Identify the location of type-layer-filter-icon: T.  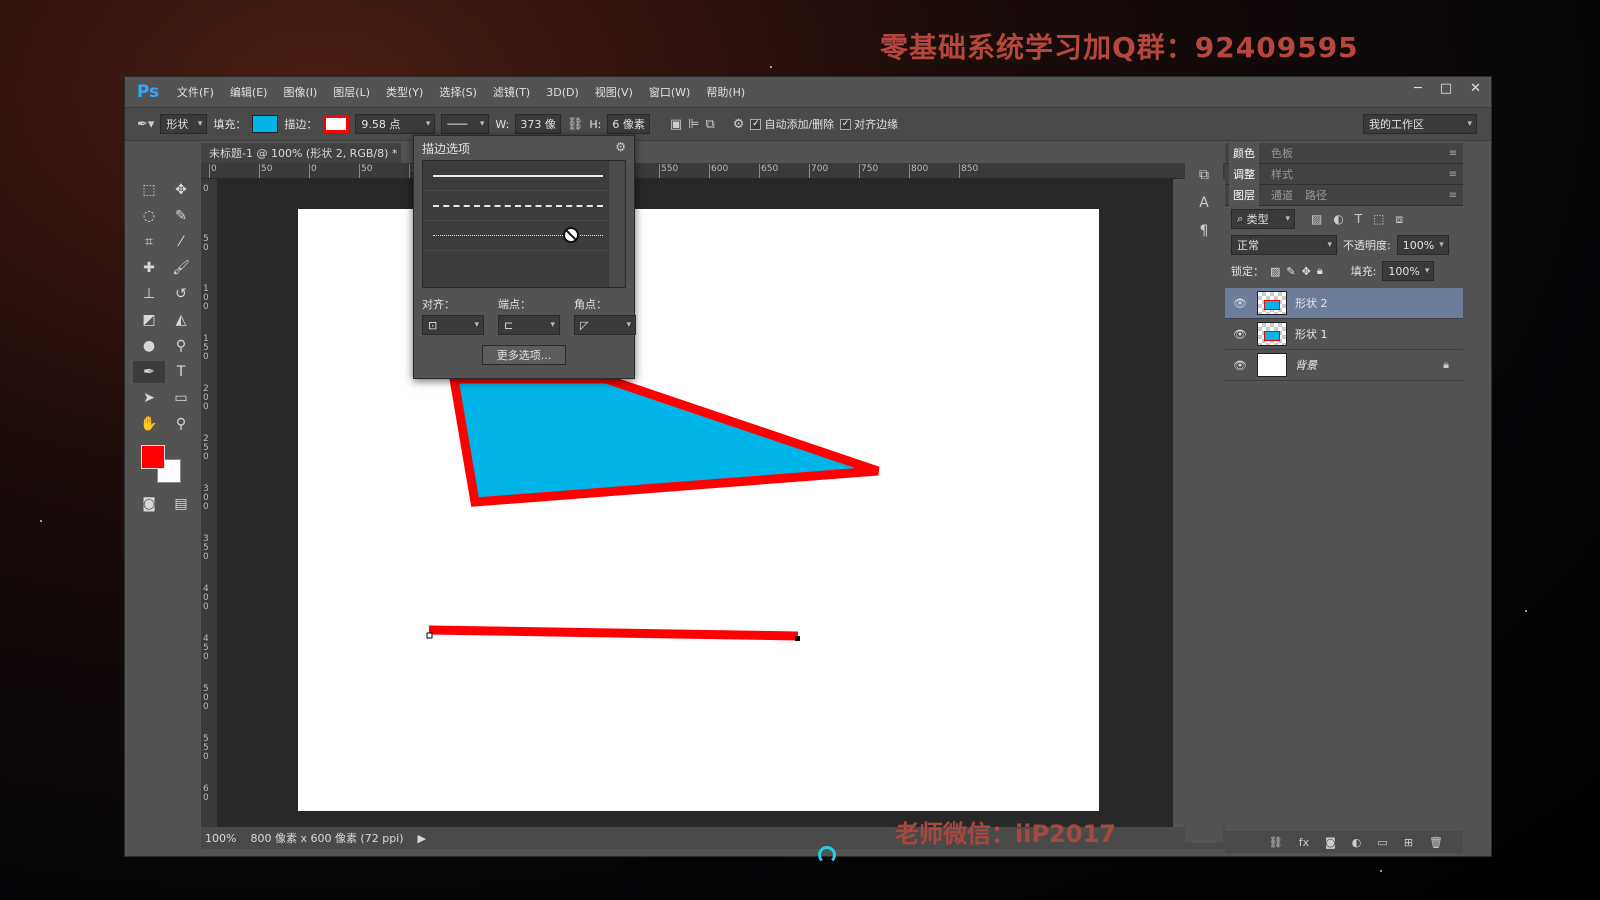
(1358, 219).